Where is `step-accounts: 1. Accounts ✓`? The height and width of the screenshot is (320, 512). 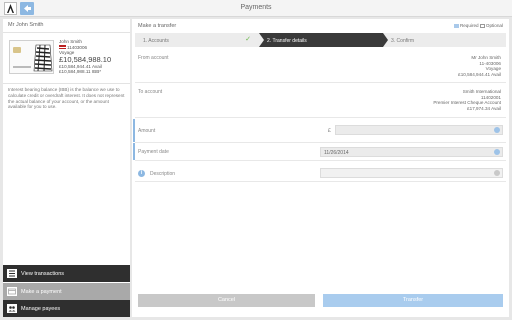
step-accounts: 1. Accounts ✓ is located at coordinates (197, 40).